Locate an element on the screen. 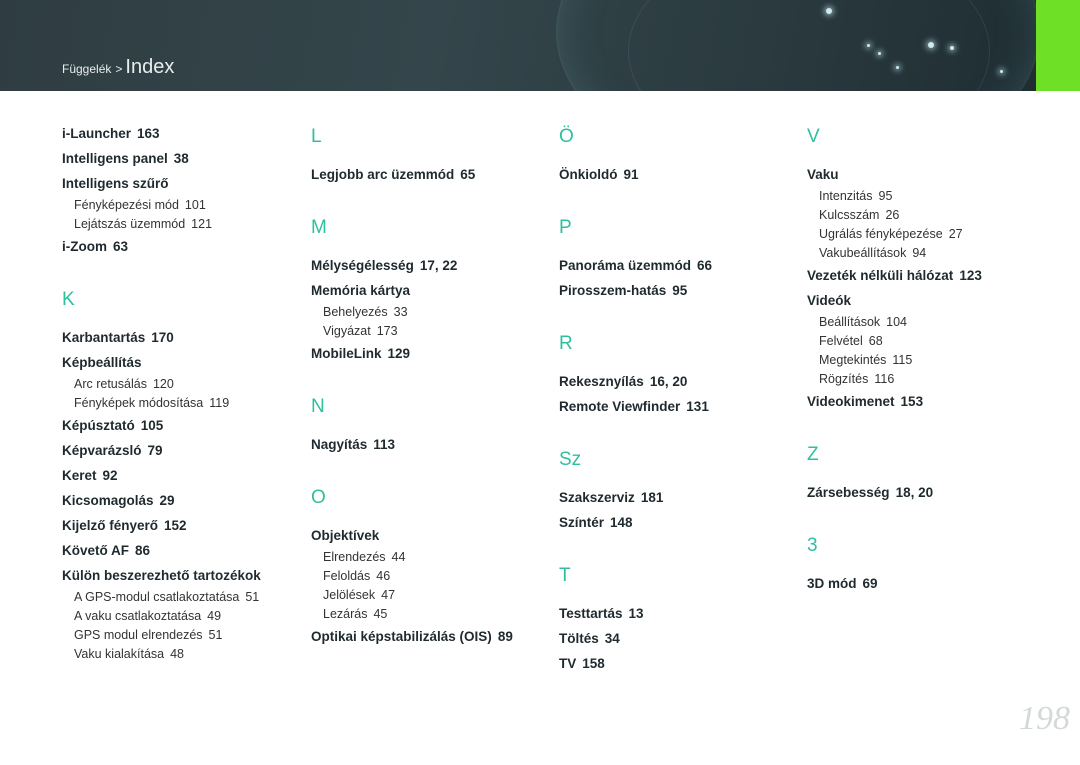 The width and height of the screenshot is (1080, 765). index-entry: Pirosszem-hatás 95 is located at coordinates (679, 290).